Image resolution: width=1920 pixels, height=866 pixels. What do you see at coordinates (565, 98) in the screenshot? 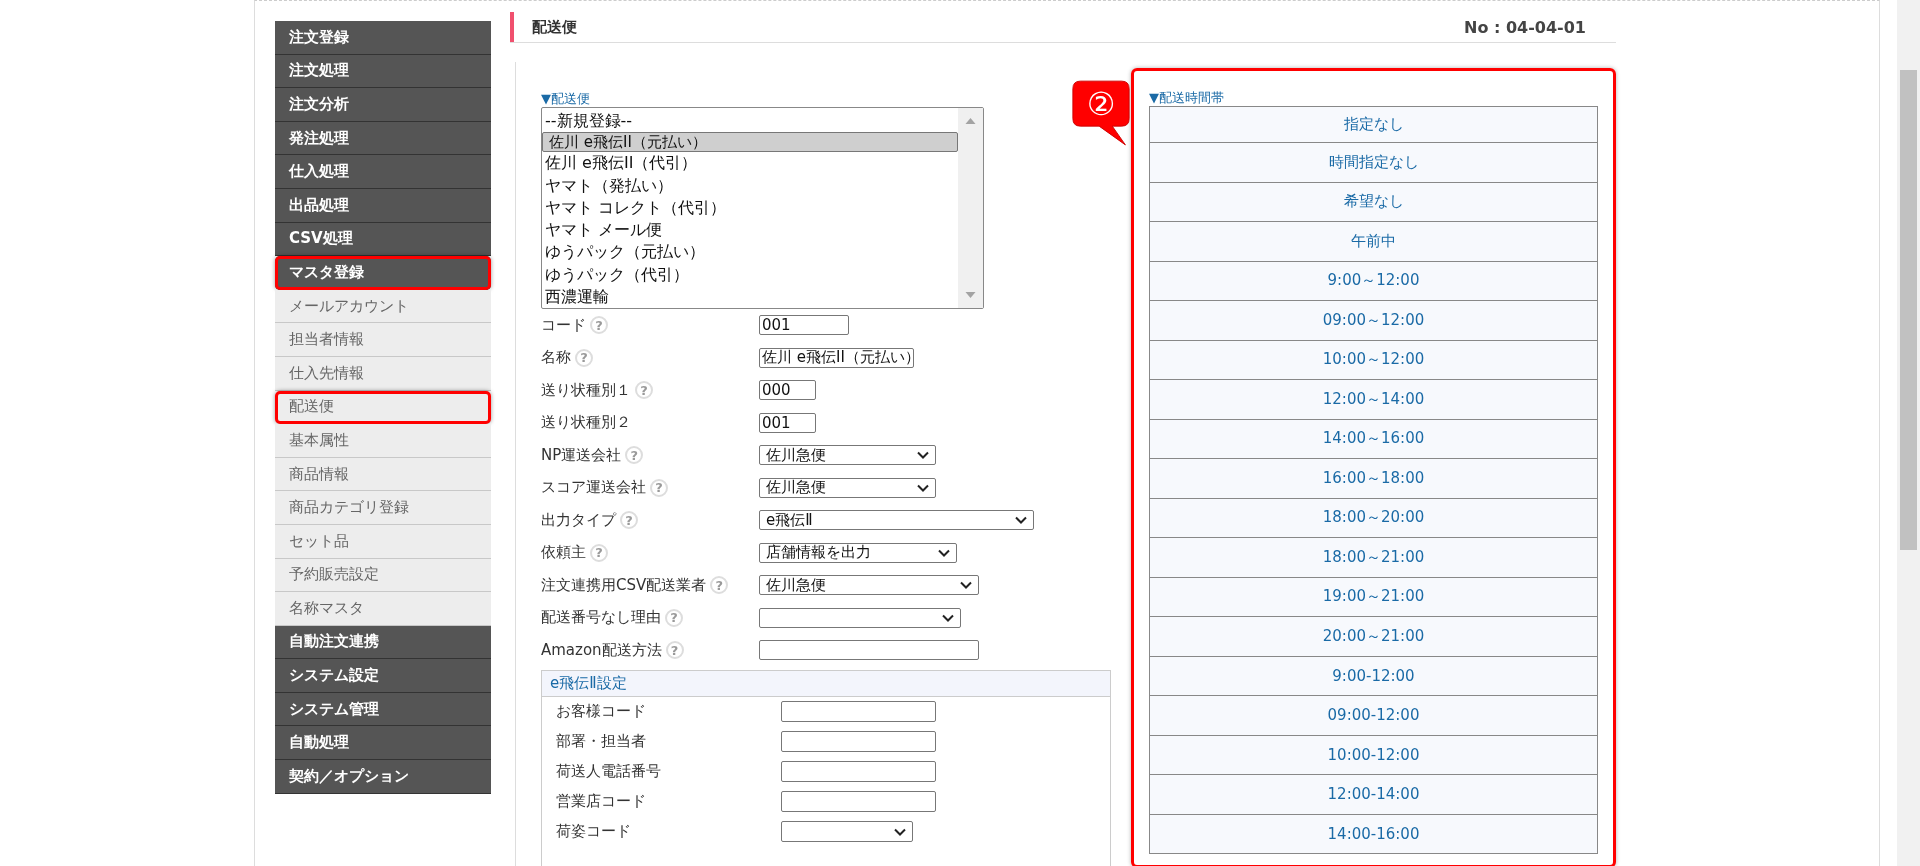
I see `section-label: ▼配送便` at bounding box center [565, 98].